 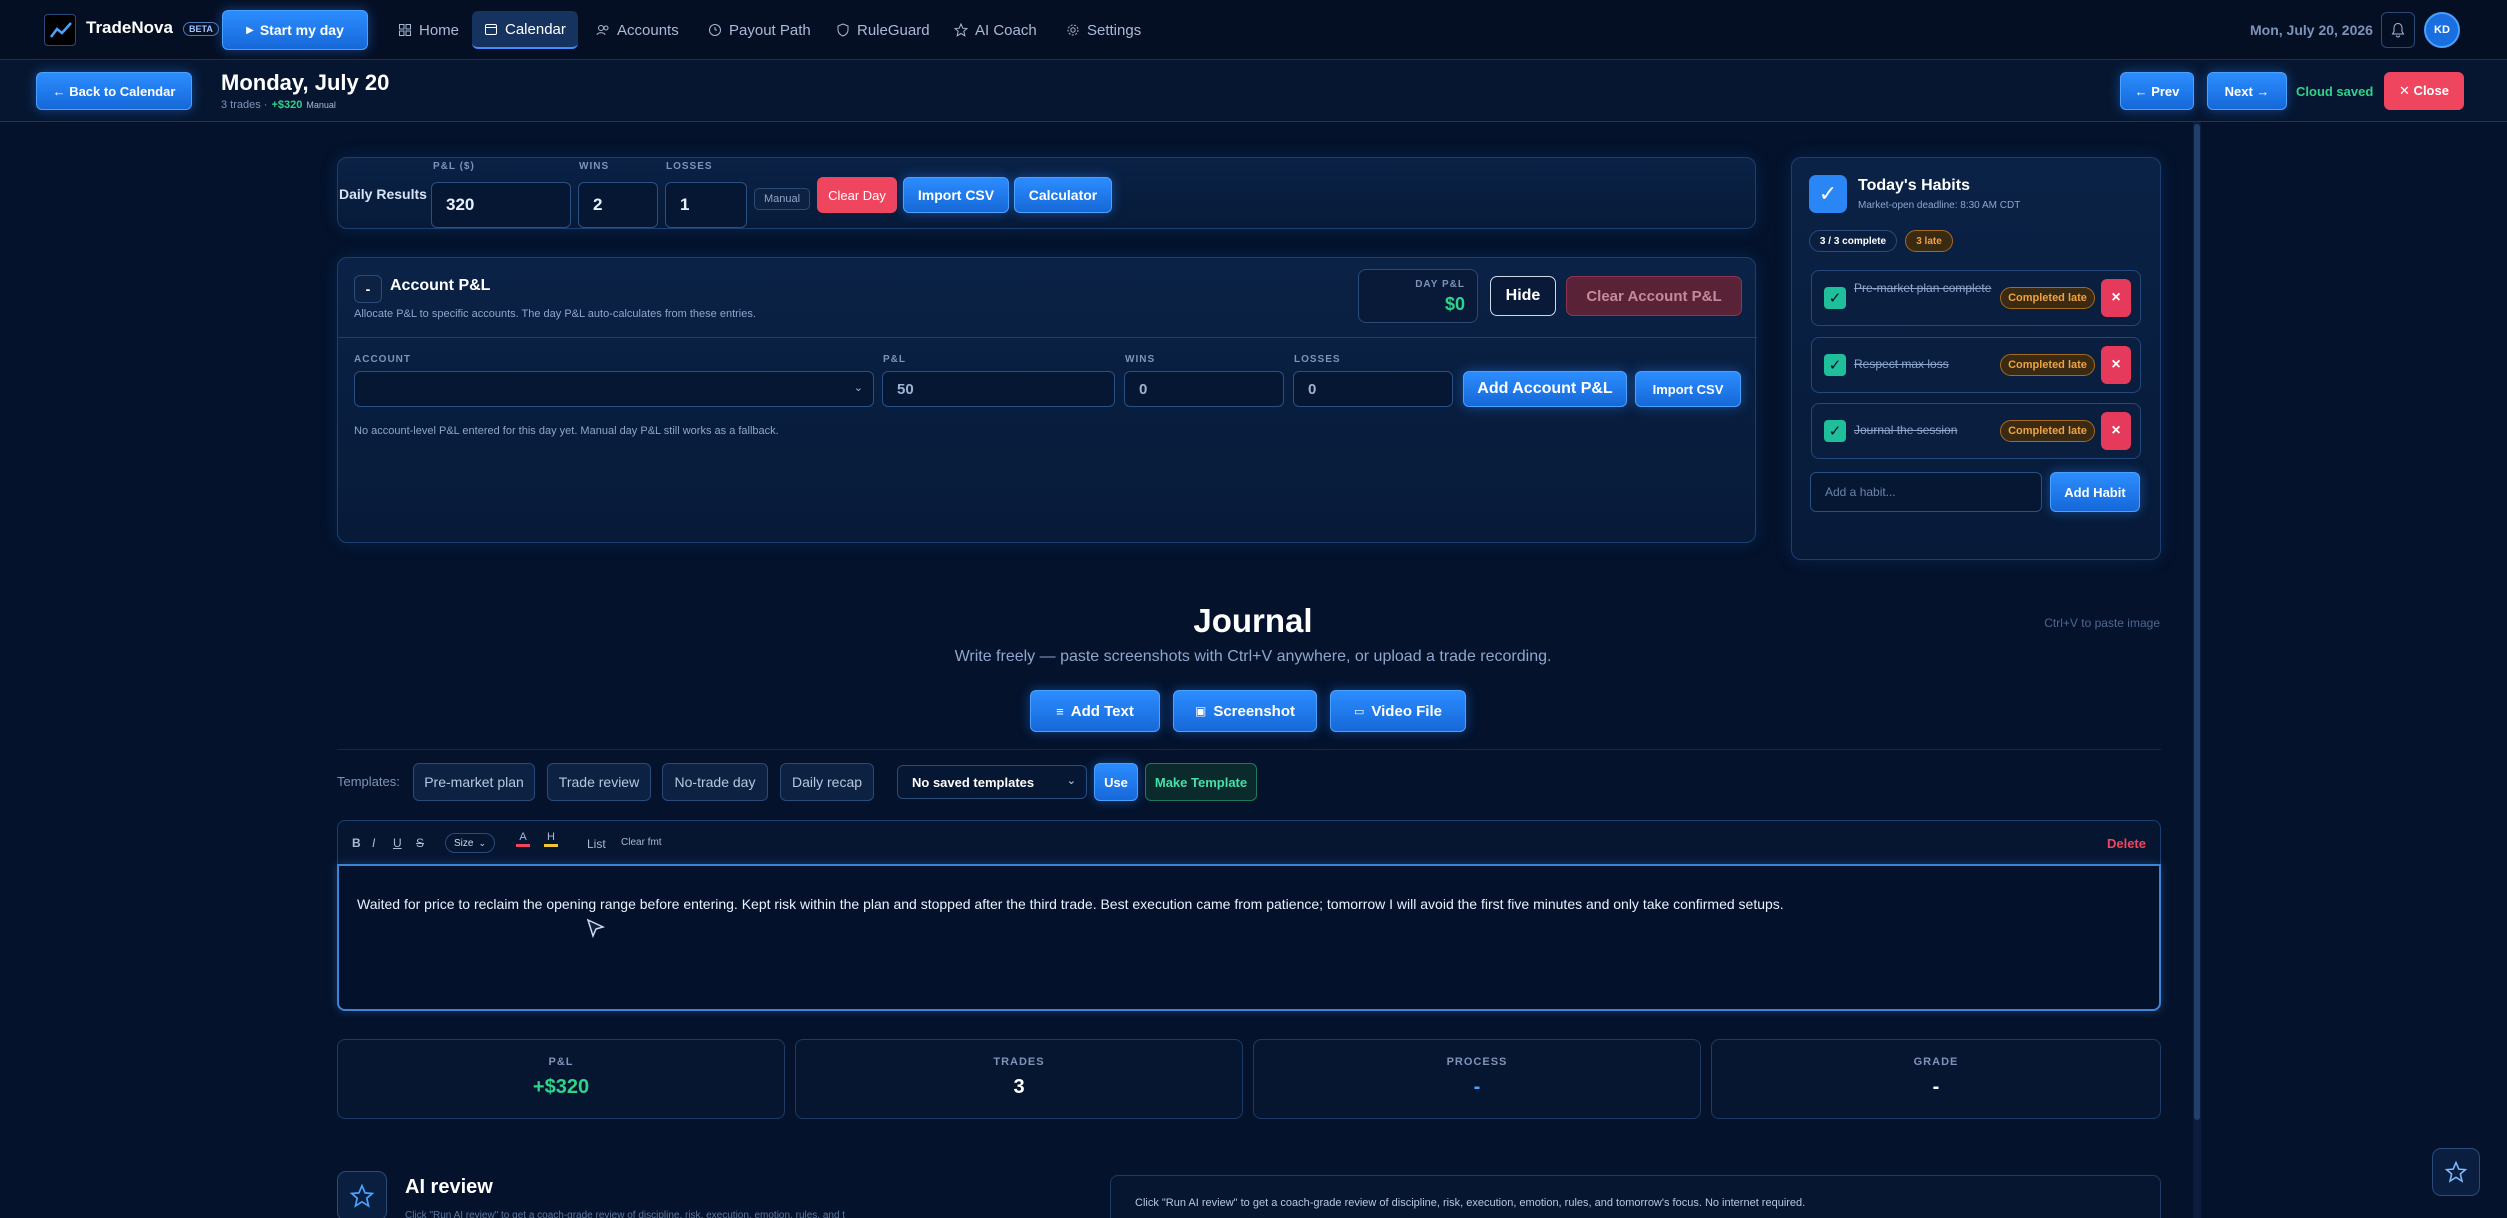 I want to click on scrollbar-thumb, so click(x=2197, y=622).